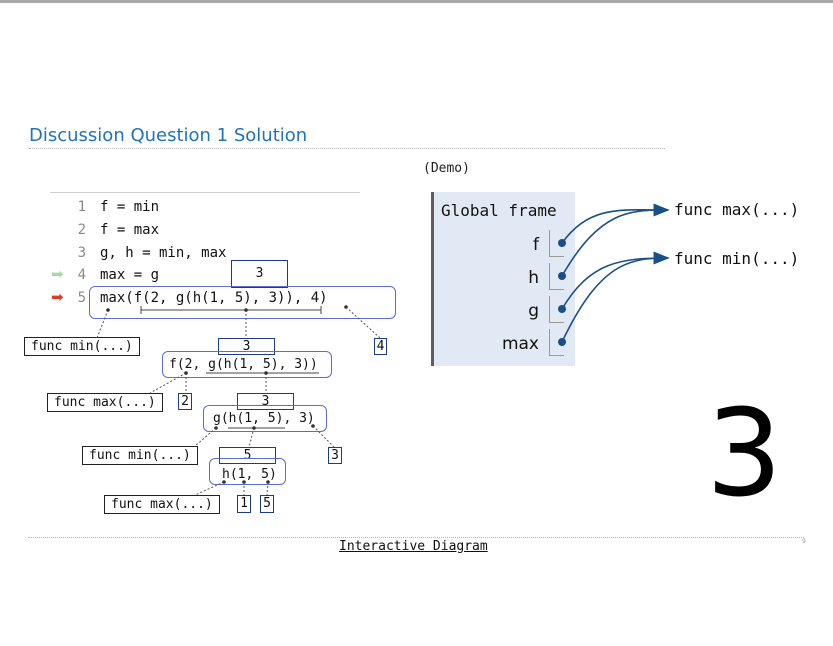  I want to click on max-to-min-arrow, so click(615, 297).